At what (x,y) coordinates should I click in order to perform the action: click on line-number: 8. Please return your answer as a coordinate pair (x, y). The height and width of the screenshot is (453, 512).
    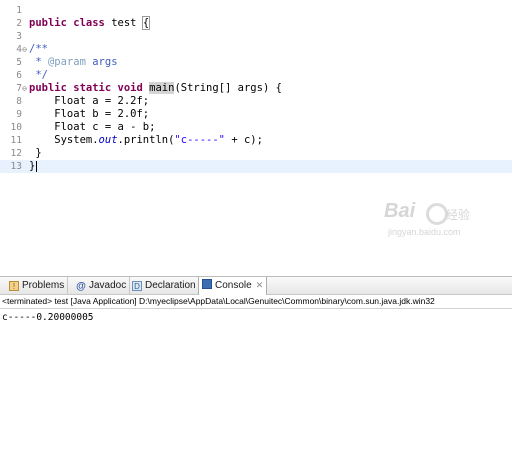
    Looking at the image, I should click on (19, 101).